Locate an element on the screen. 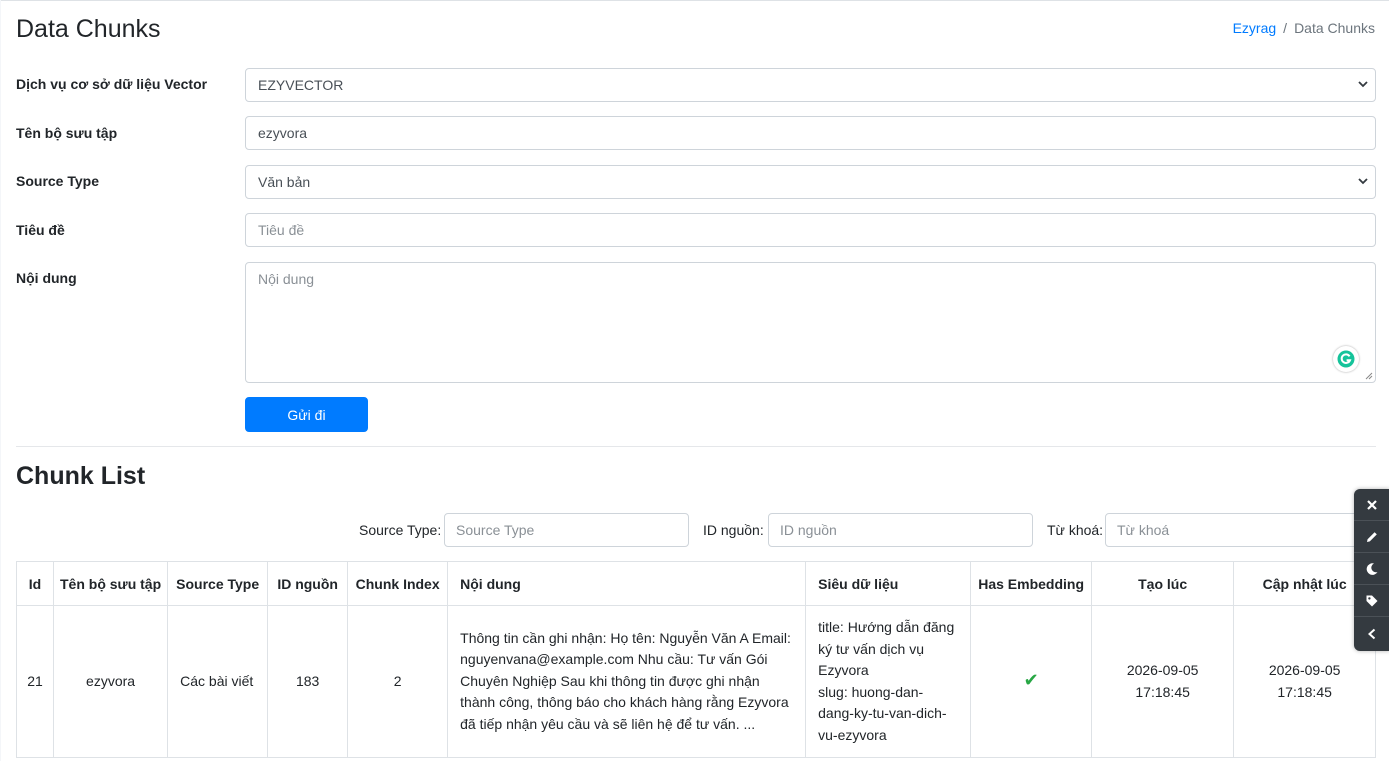 This screenshot has height=761, width=1389. cell-source-type: Các bài viết is located at coordinates (218, 681).